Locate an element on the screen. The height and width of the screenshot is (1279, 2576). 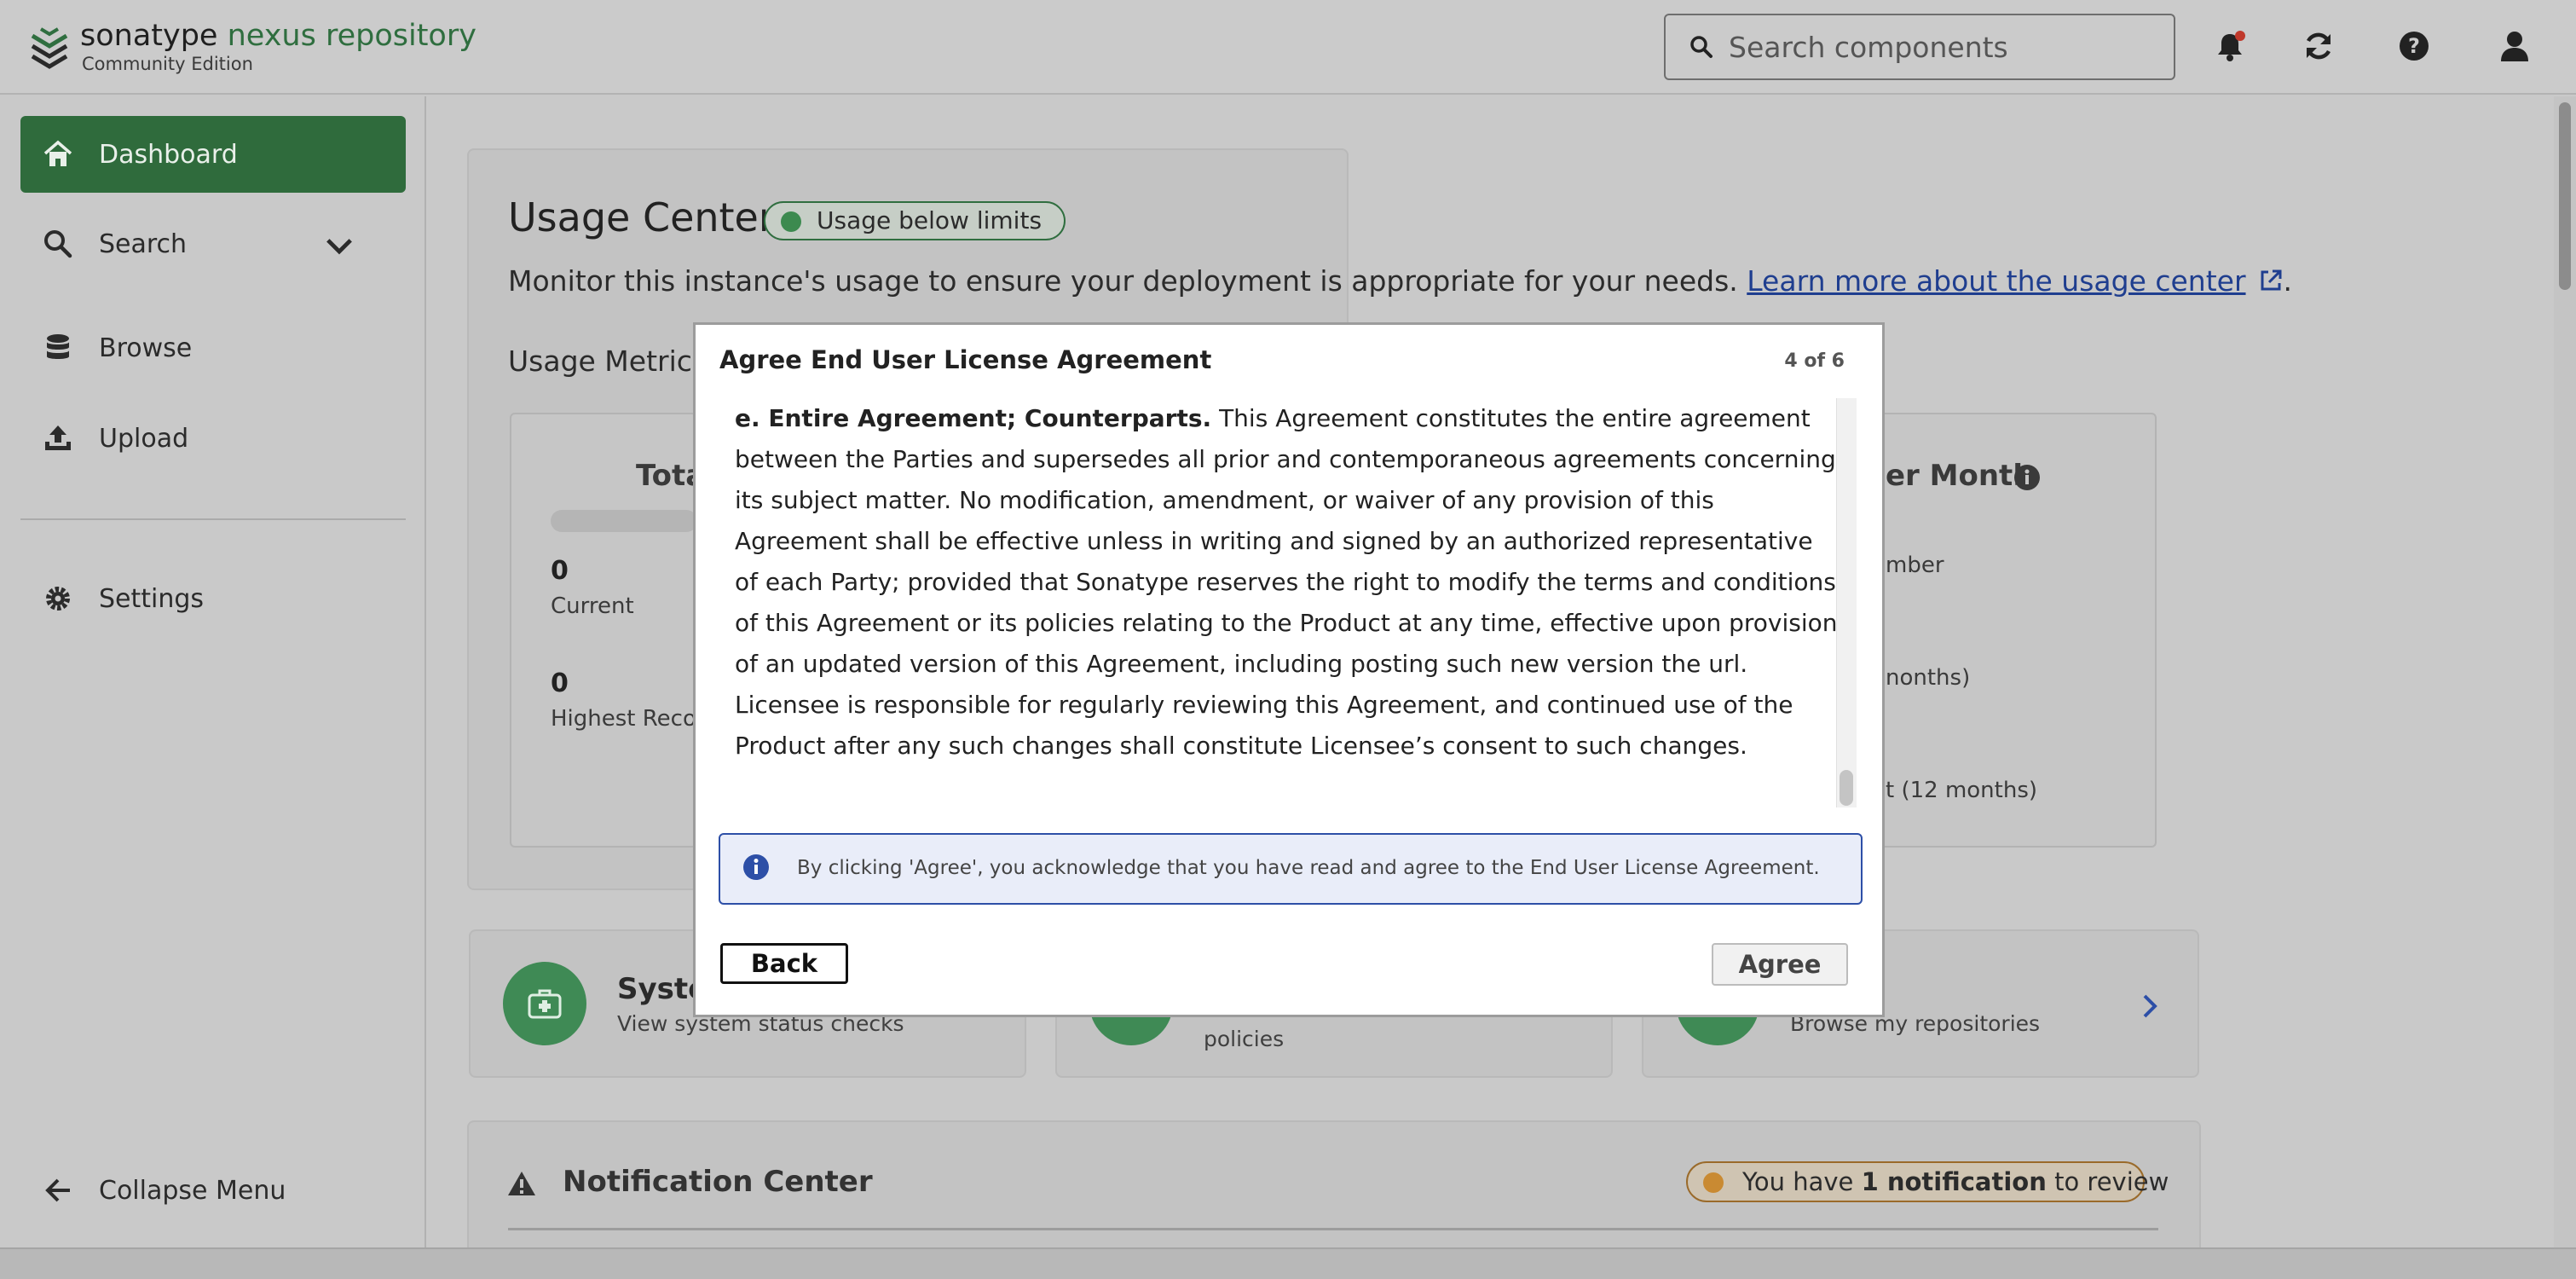
medical-kit-icon is located at coordinates (544, 1003).